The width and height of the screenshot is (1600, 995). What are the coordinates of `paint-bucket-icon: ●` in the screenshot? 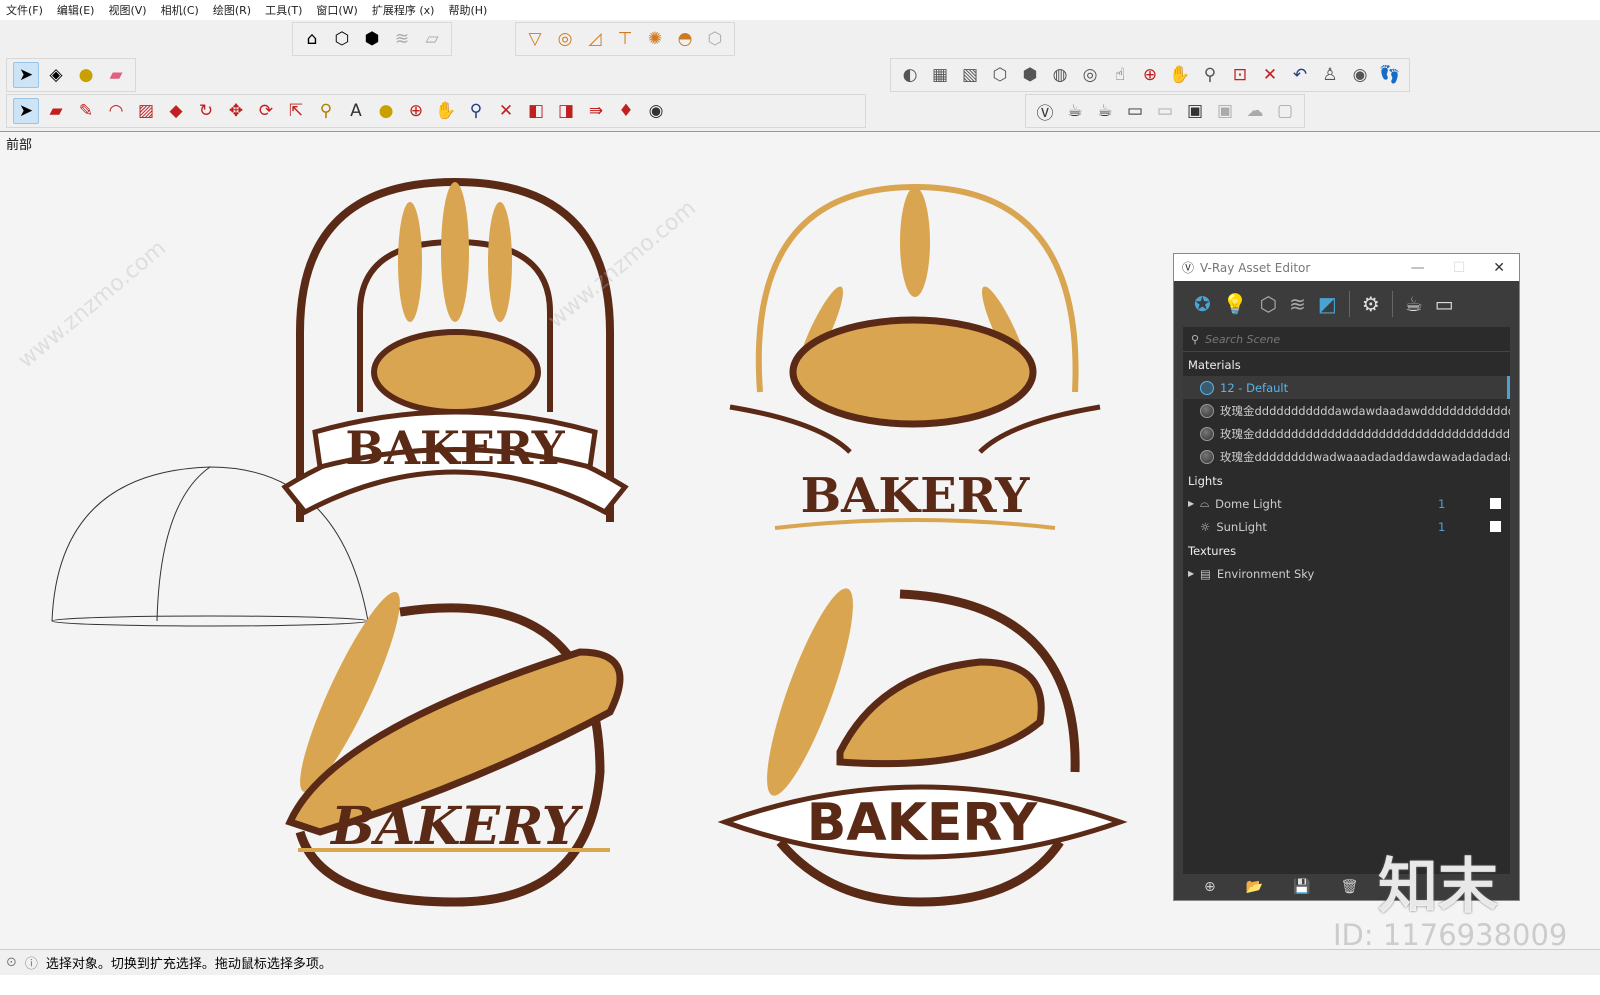 It's located at (86, 75).